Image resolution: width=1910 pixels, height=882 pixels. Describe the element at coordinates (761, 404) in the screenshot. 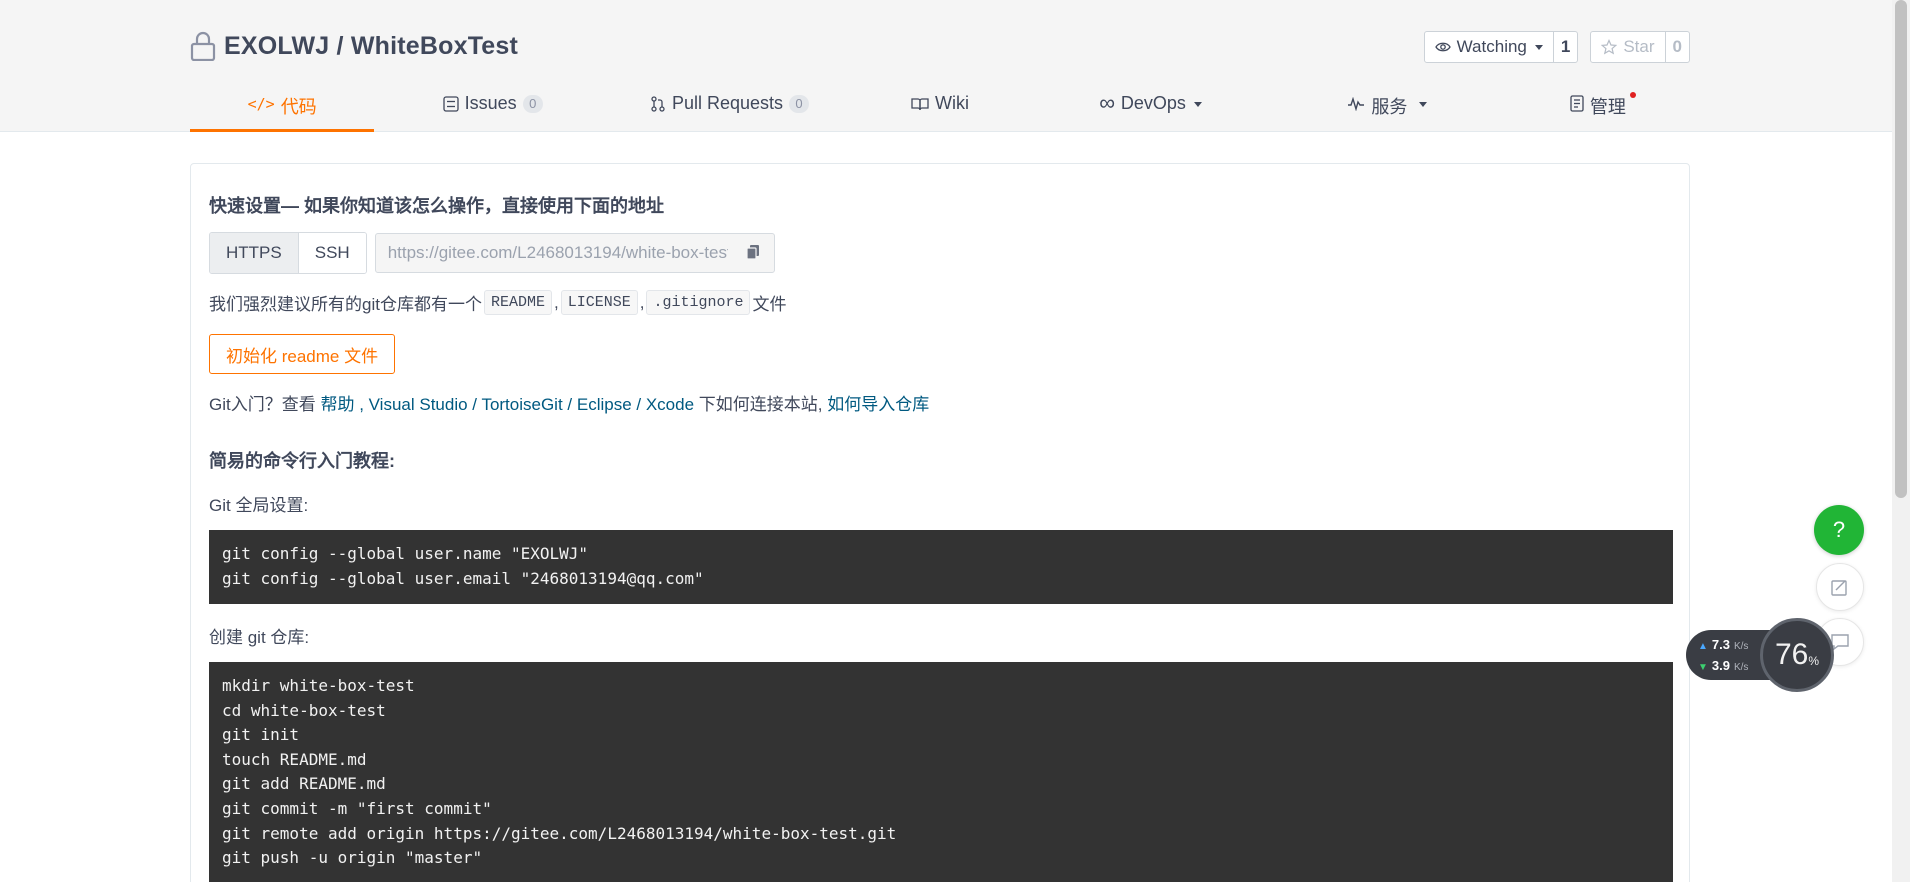

I see `connect-text: 下如何连接本站,` at that location.